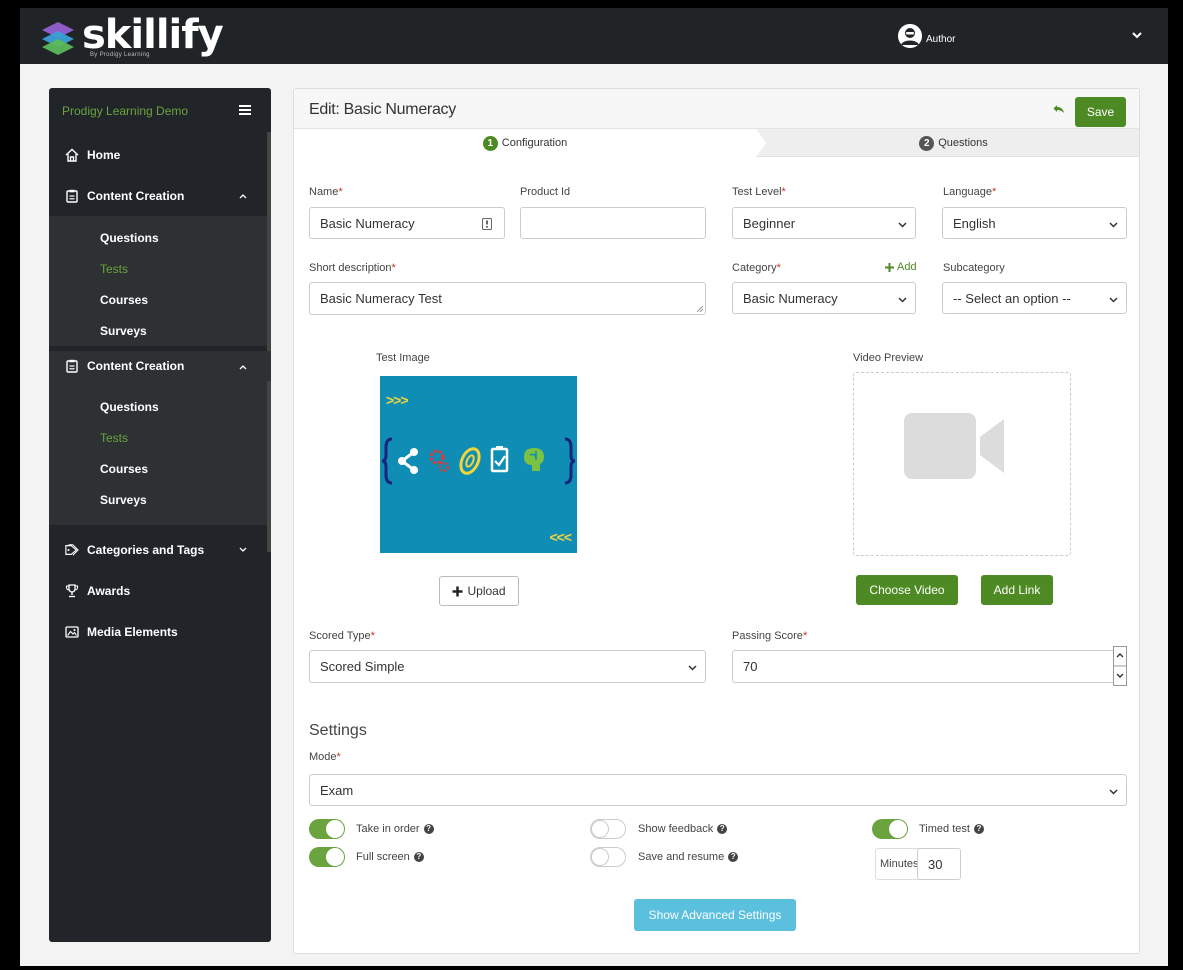 The width and height of the screenshot is (1183, 970). What do you see at coordinates (681, 857) in the screenshot?
I see `toggle-label: Save and resume` at bounding box center [681, 857].